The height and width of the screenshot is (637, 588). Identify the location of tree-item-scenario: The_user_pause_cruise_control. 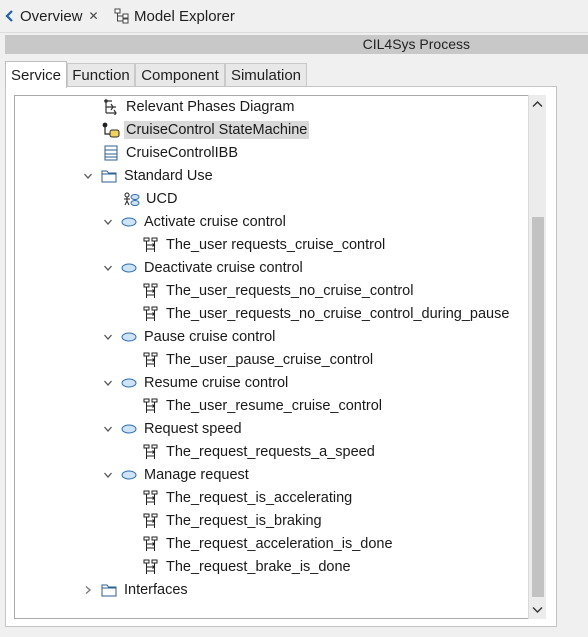
(249, 360).